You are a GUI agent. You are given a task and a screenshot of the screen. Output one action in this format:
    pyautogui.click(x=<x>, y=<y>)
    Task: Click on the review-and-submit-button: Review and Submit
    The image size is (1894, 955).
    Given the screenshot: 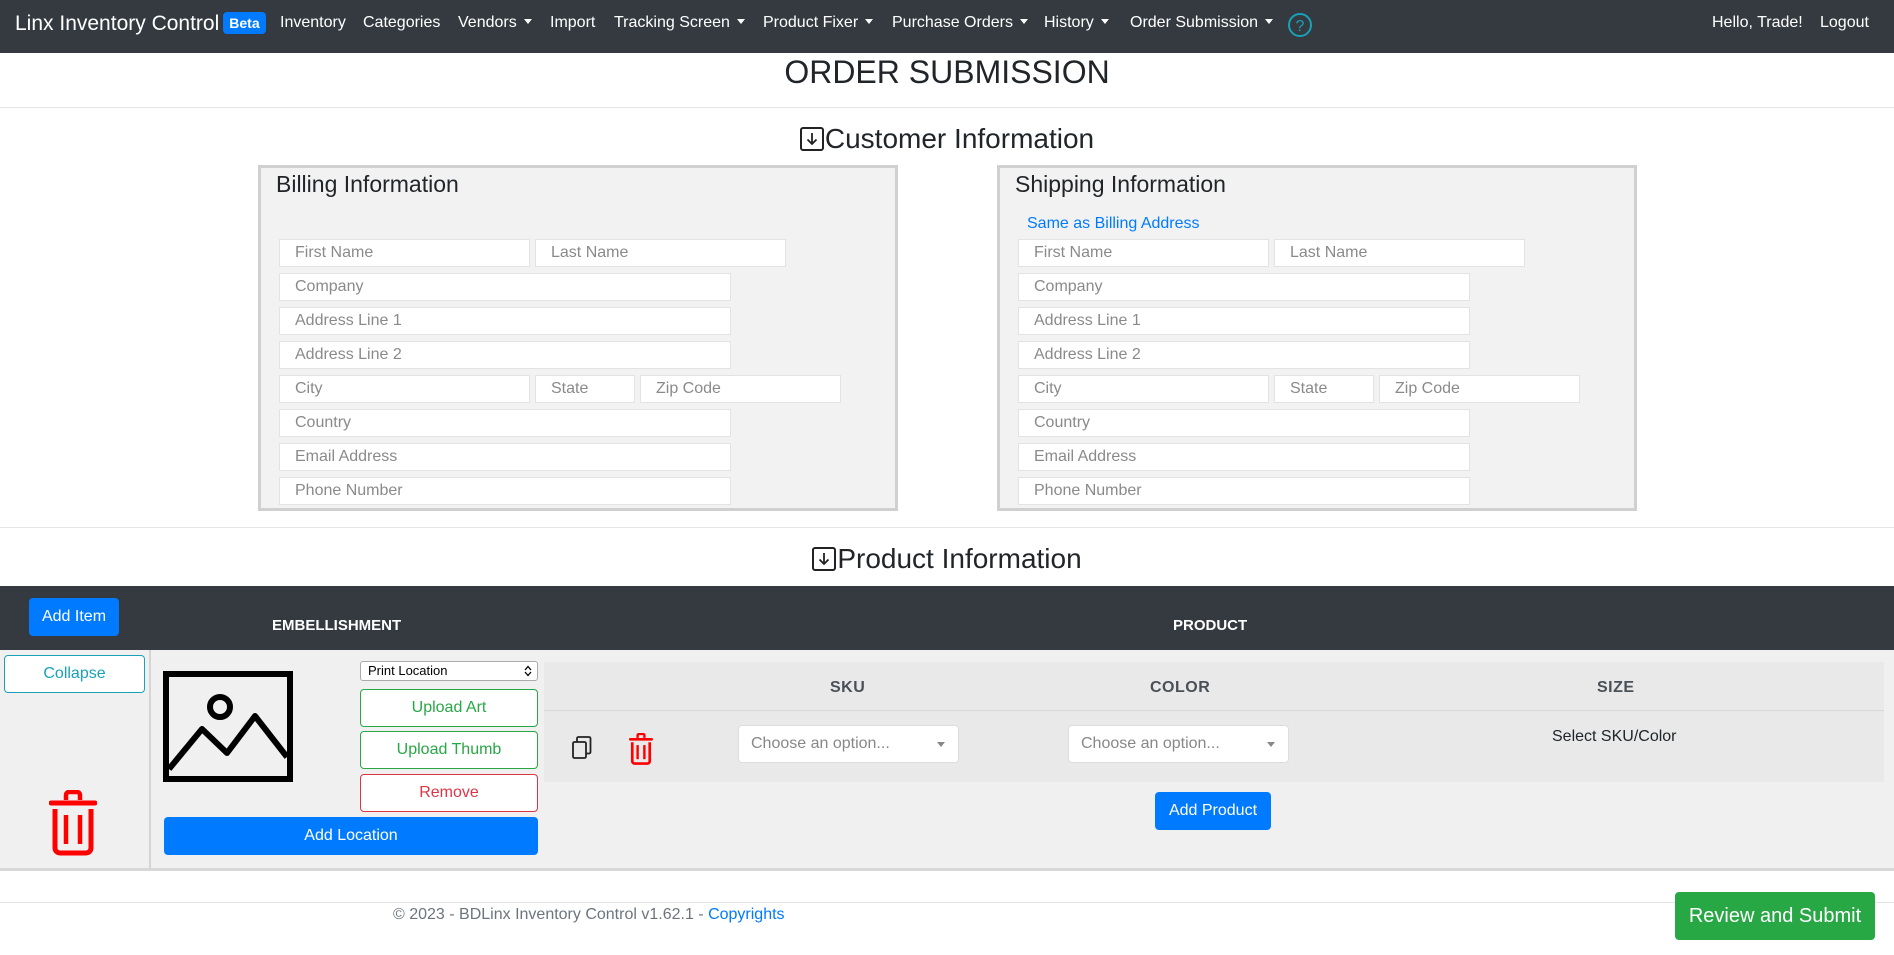 What is the action you would take?
    pyautogui.click(x=1775, y=916)
    